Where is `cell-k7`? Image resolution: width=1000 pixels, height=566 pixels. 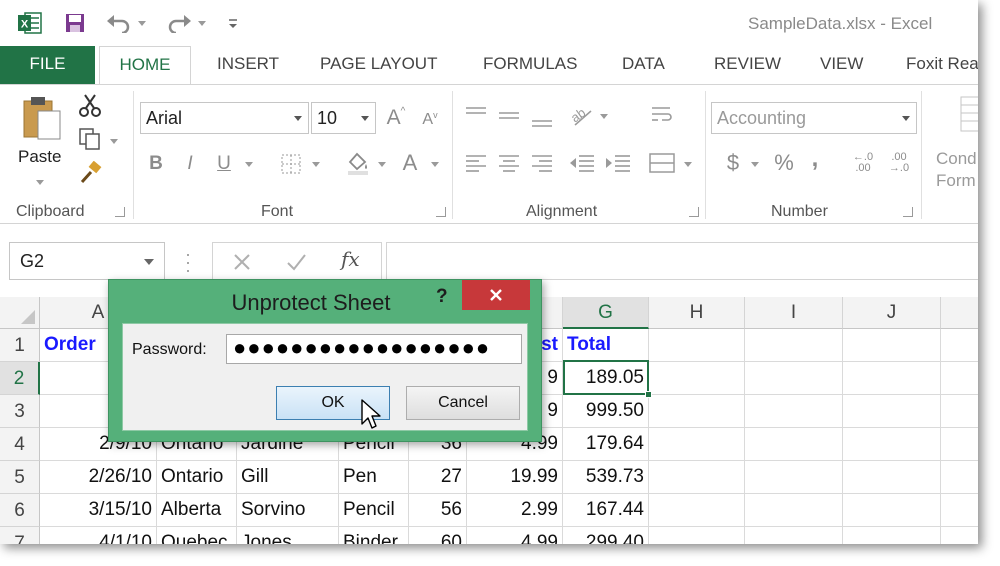 cell-k7 is located at coordinates (959, 535).